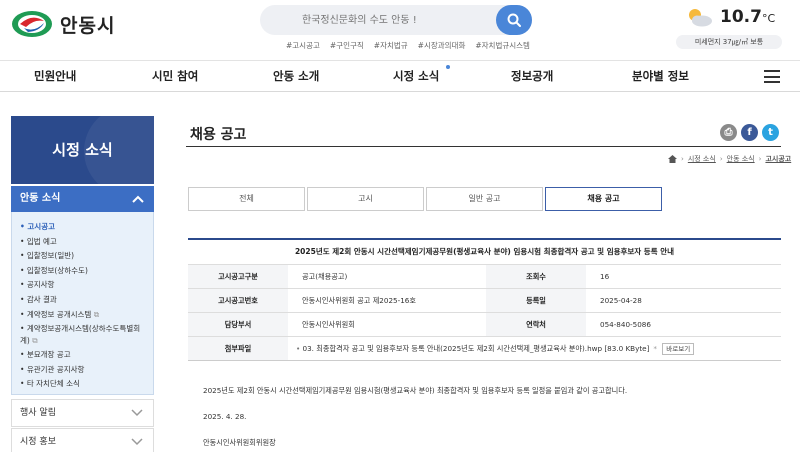 This screenshot has height=452, width=800. I want to click on breadcrumb: › 시정 소식 › 안동 소식 › 고시공고, so click(729, 159).